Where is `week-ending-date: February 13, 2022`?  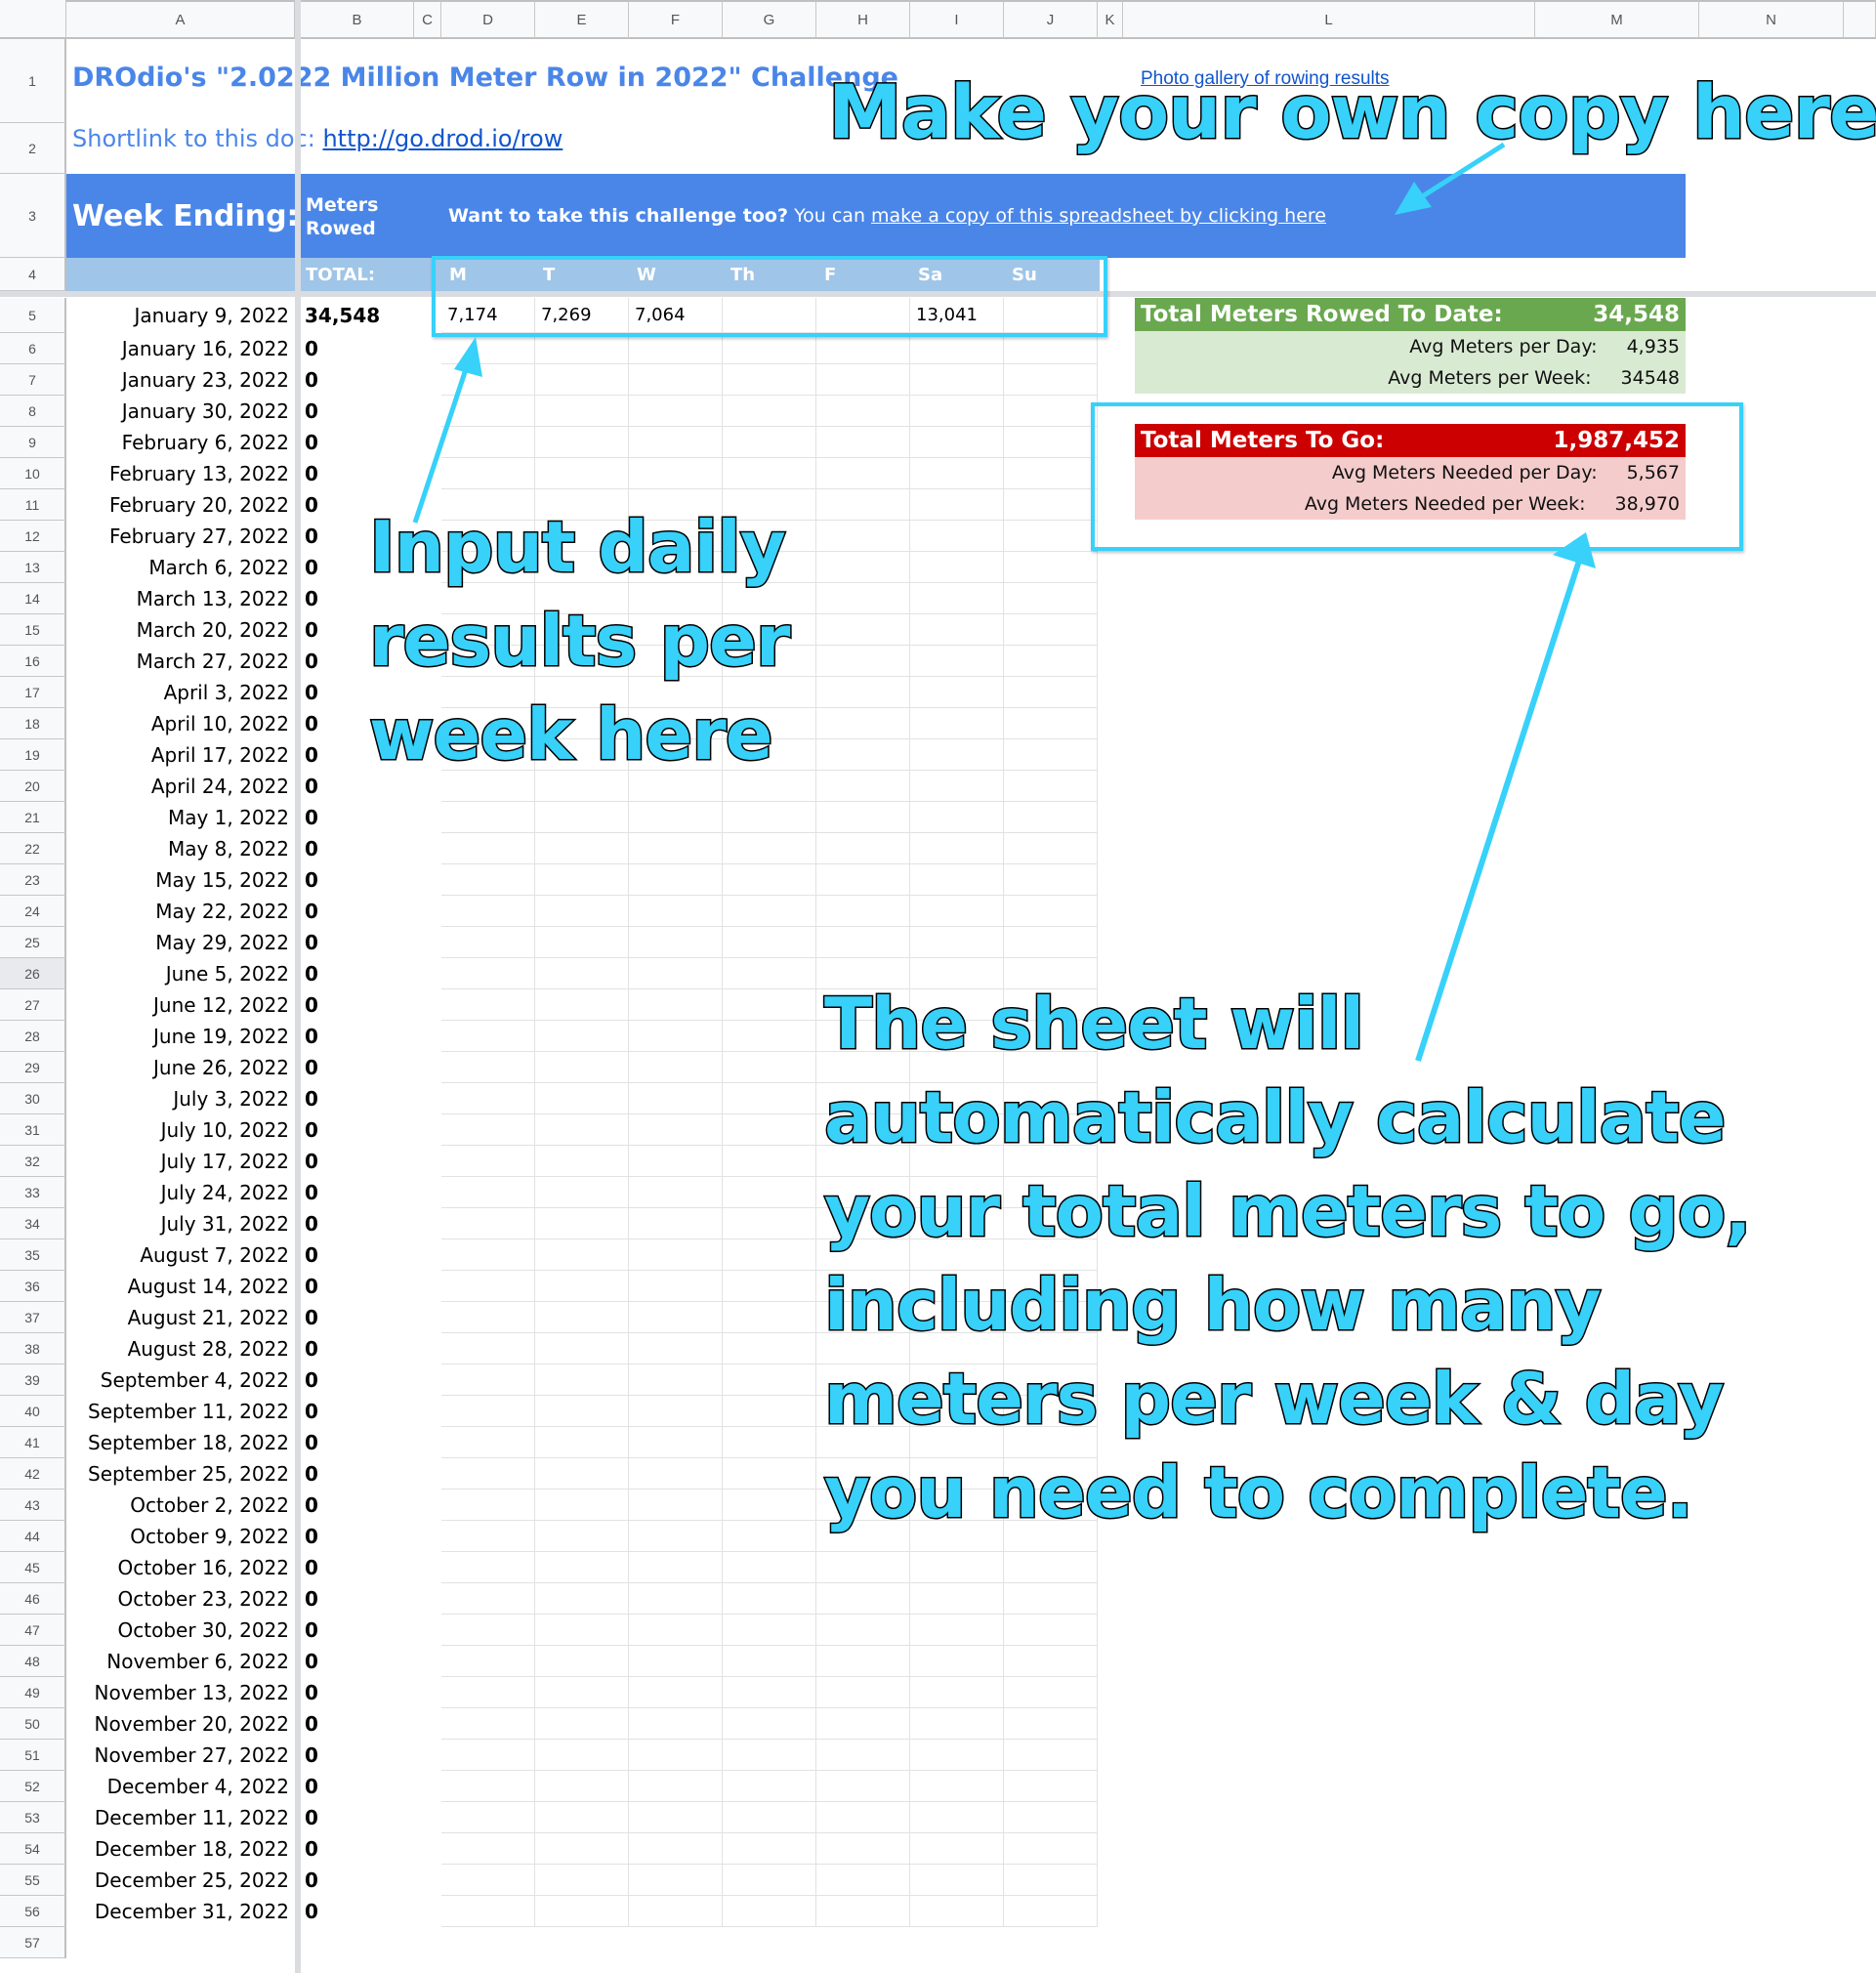 week-ending-date: February 13, 2022 is located at coordinates (180, 473).